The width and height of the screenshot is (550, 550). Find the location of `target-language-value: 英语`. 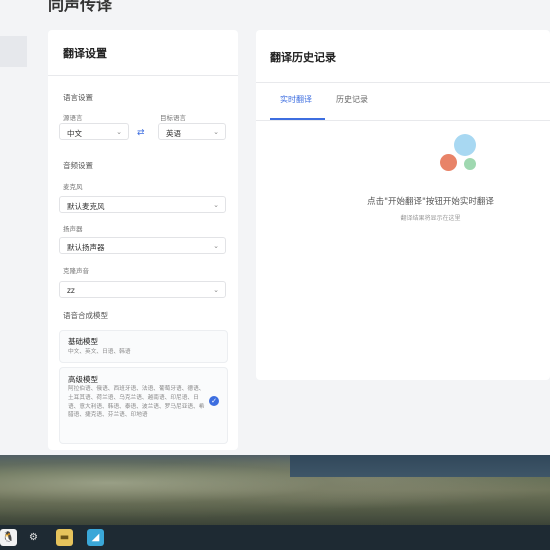

target-language-value: 英语 is located at coordinates (173, 133).